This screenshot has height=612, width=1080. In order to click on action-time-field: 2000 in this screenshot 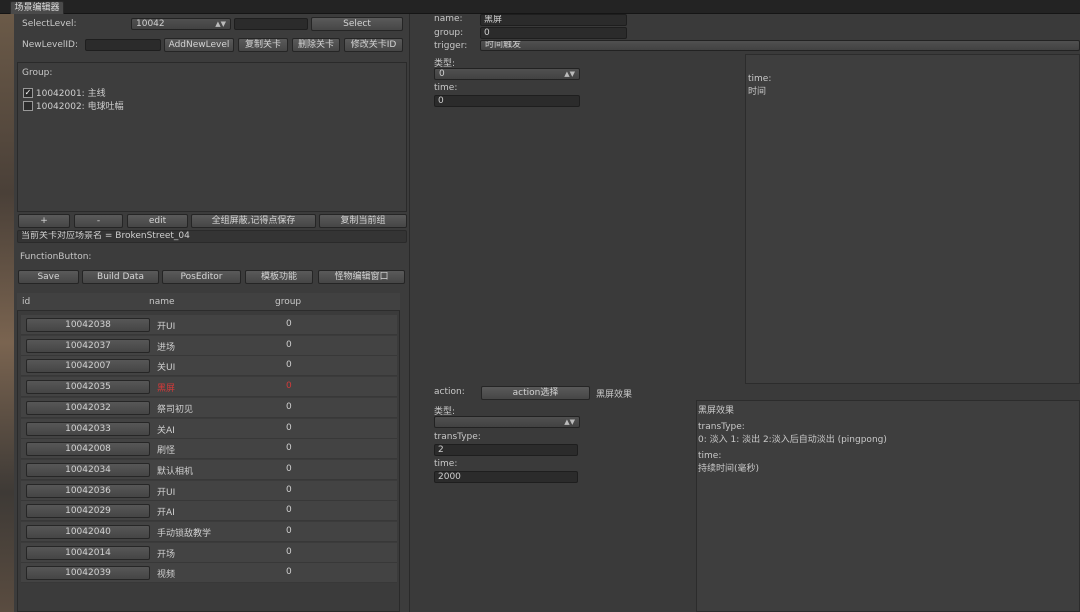, I will do `click(506, 477)`.